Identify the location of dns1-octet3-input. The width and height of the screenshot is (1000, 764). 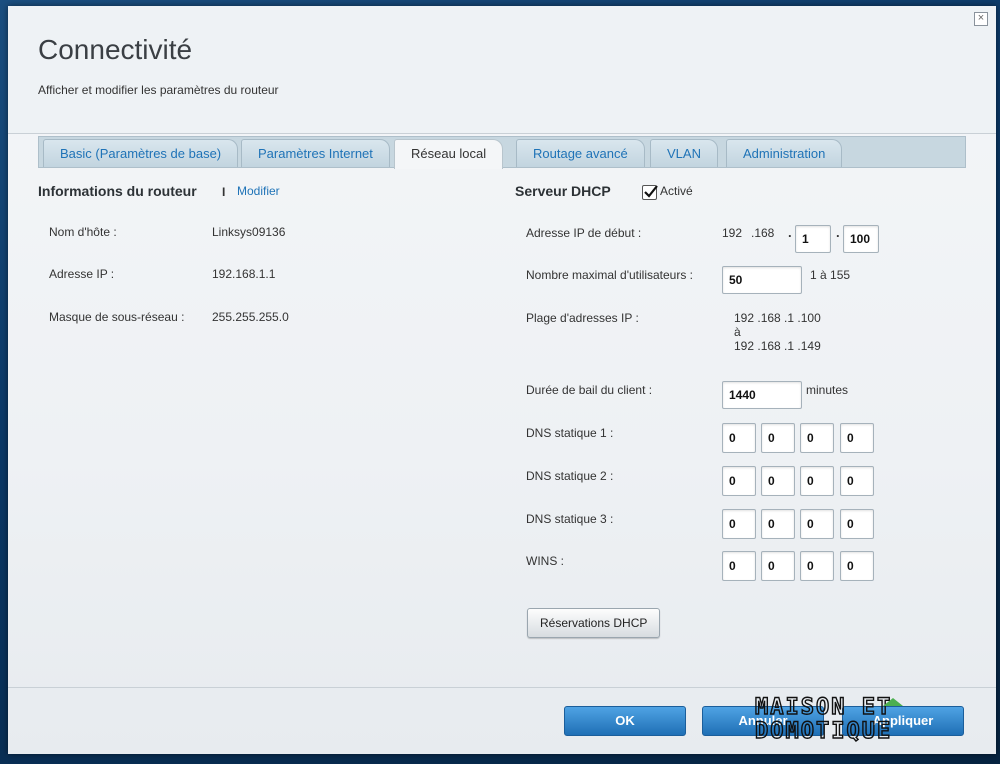
(817, 438).